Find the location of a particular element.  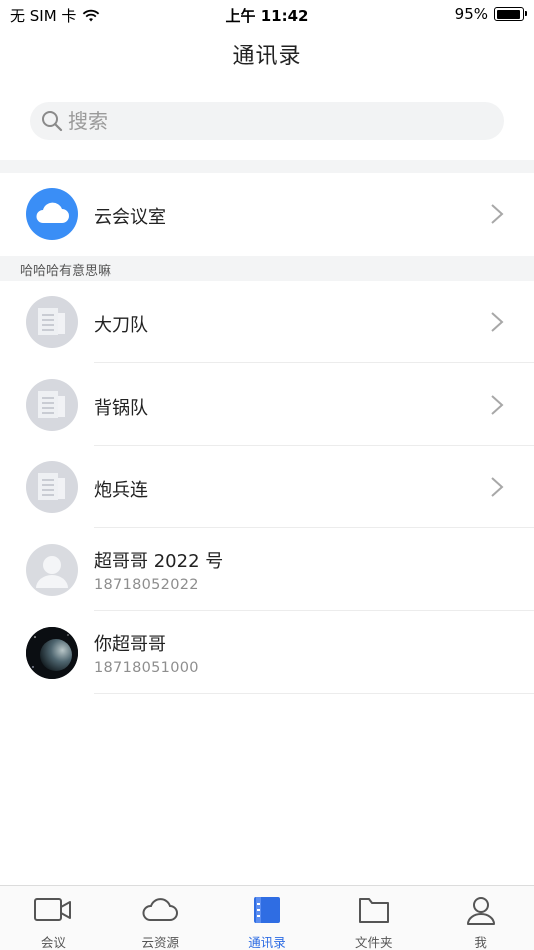

search-input is located at coordinates (268, 121).